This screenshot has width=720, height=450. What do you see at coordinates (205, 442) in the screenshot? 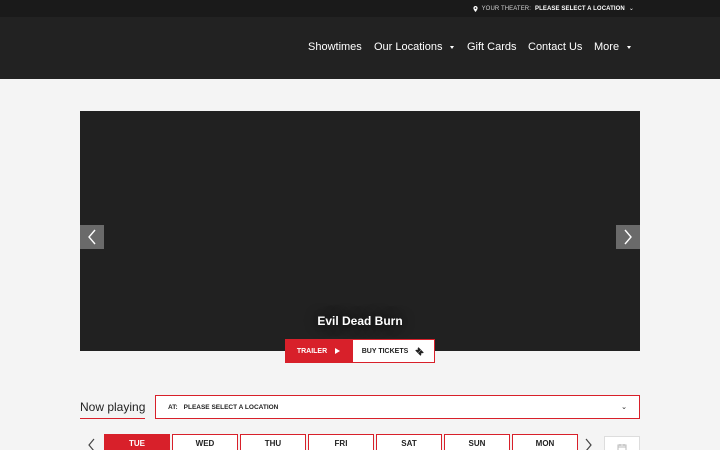
I see `day-tab: WED` at bounding box center [205, 442].